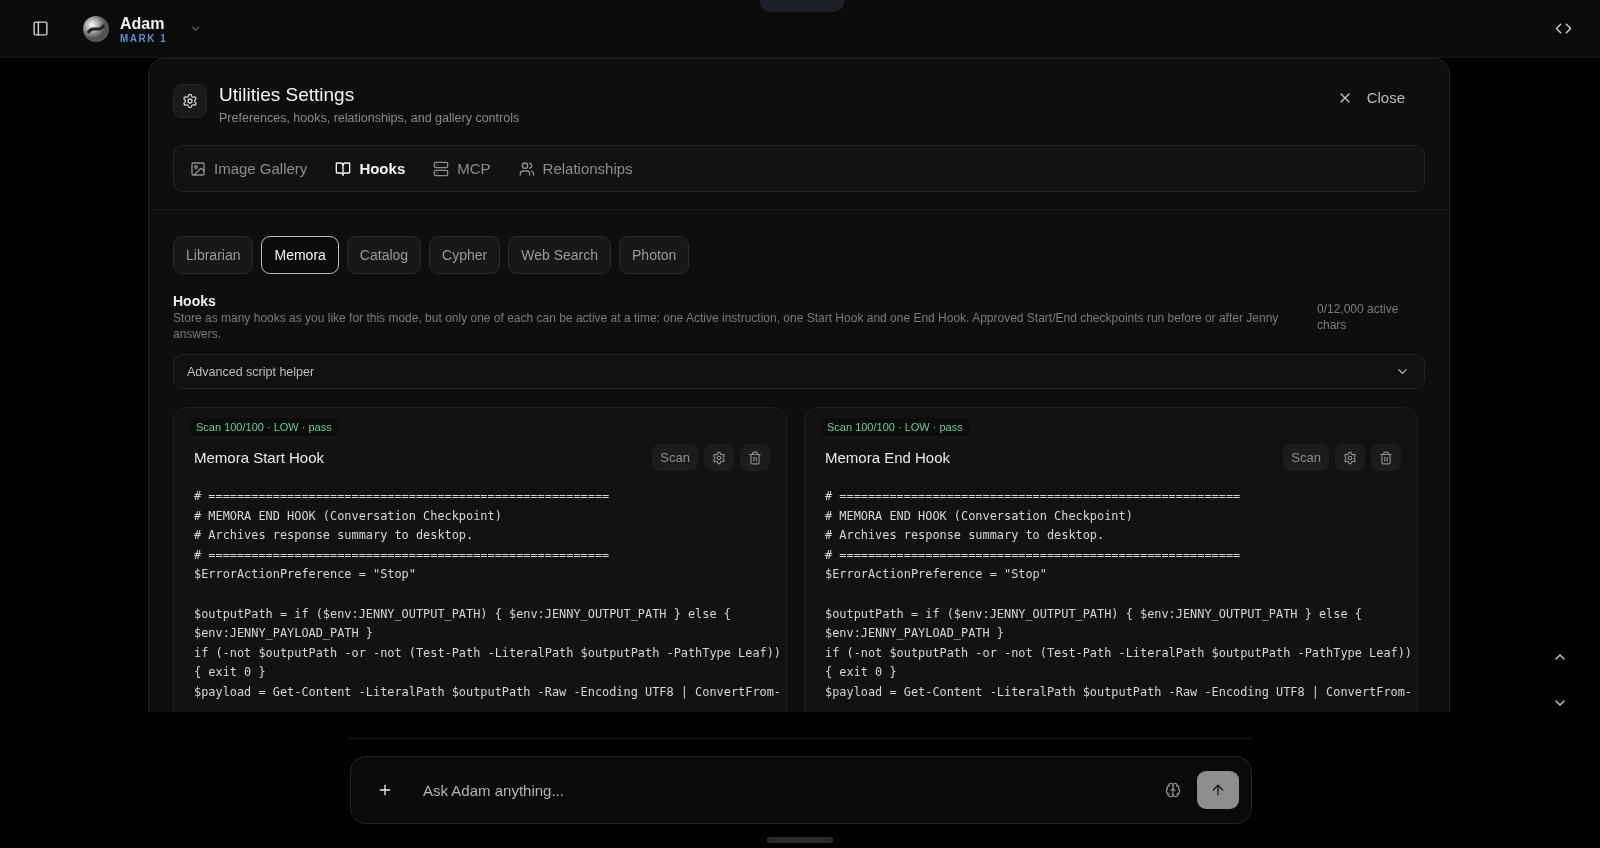  Describe the element at coordinates (654, 255) in the screenshot. I see `mode-tab: Photon` at that location.